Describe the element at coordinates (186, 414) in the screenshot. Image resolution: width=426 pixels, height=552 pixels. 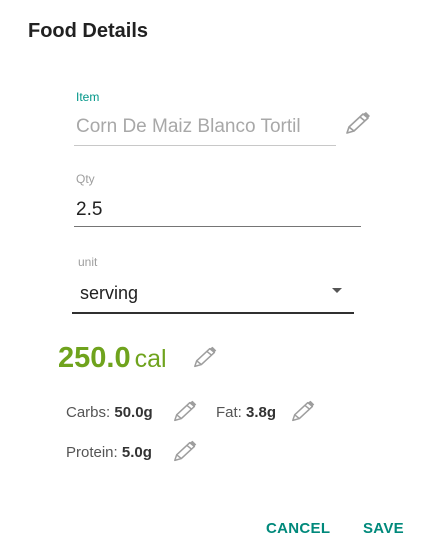
I see `edit-carbs-pencil-icon` at that location.